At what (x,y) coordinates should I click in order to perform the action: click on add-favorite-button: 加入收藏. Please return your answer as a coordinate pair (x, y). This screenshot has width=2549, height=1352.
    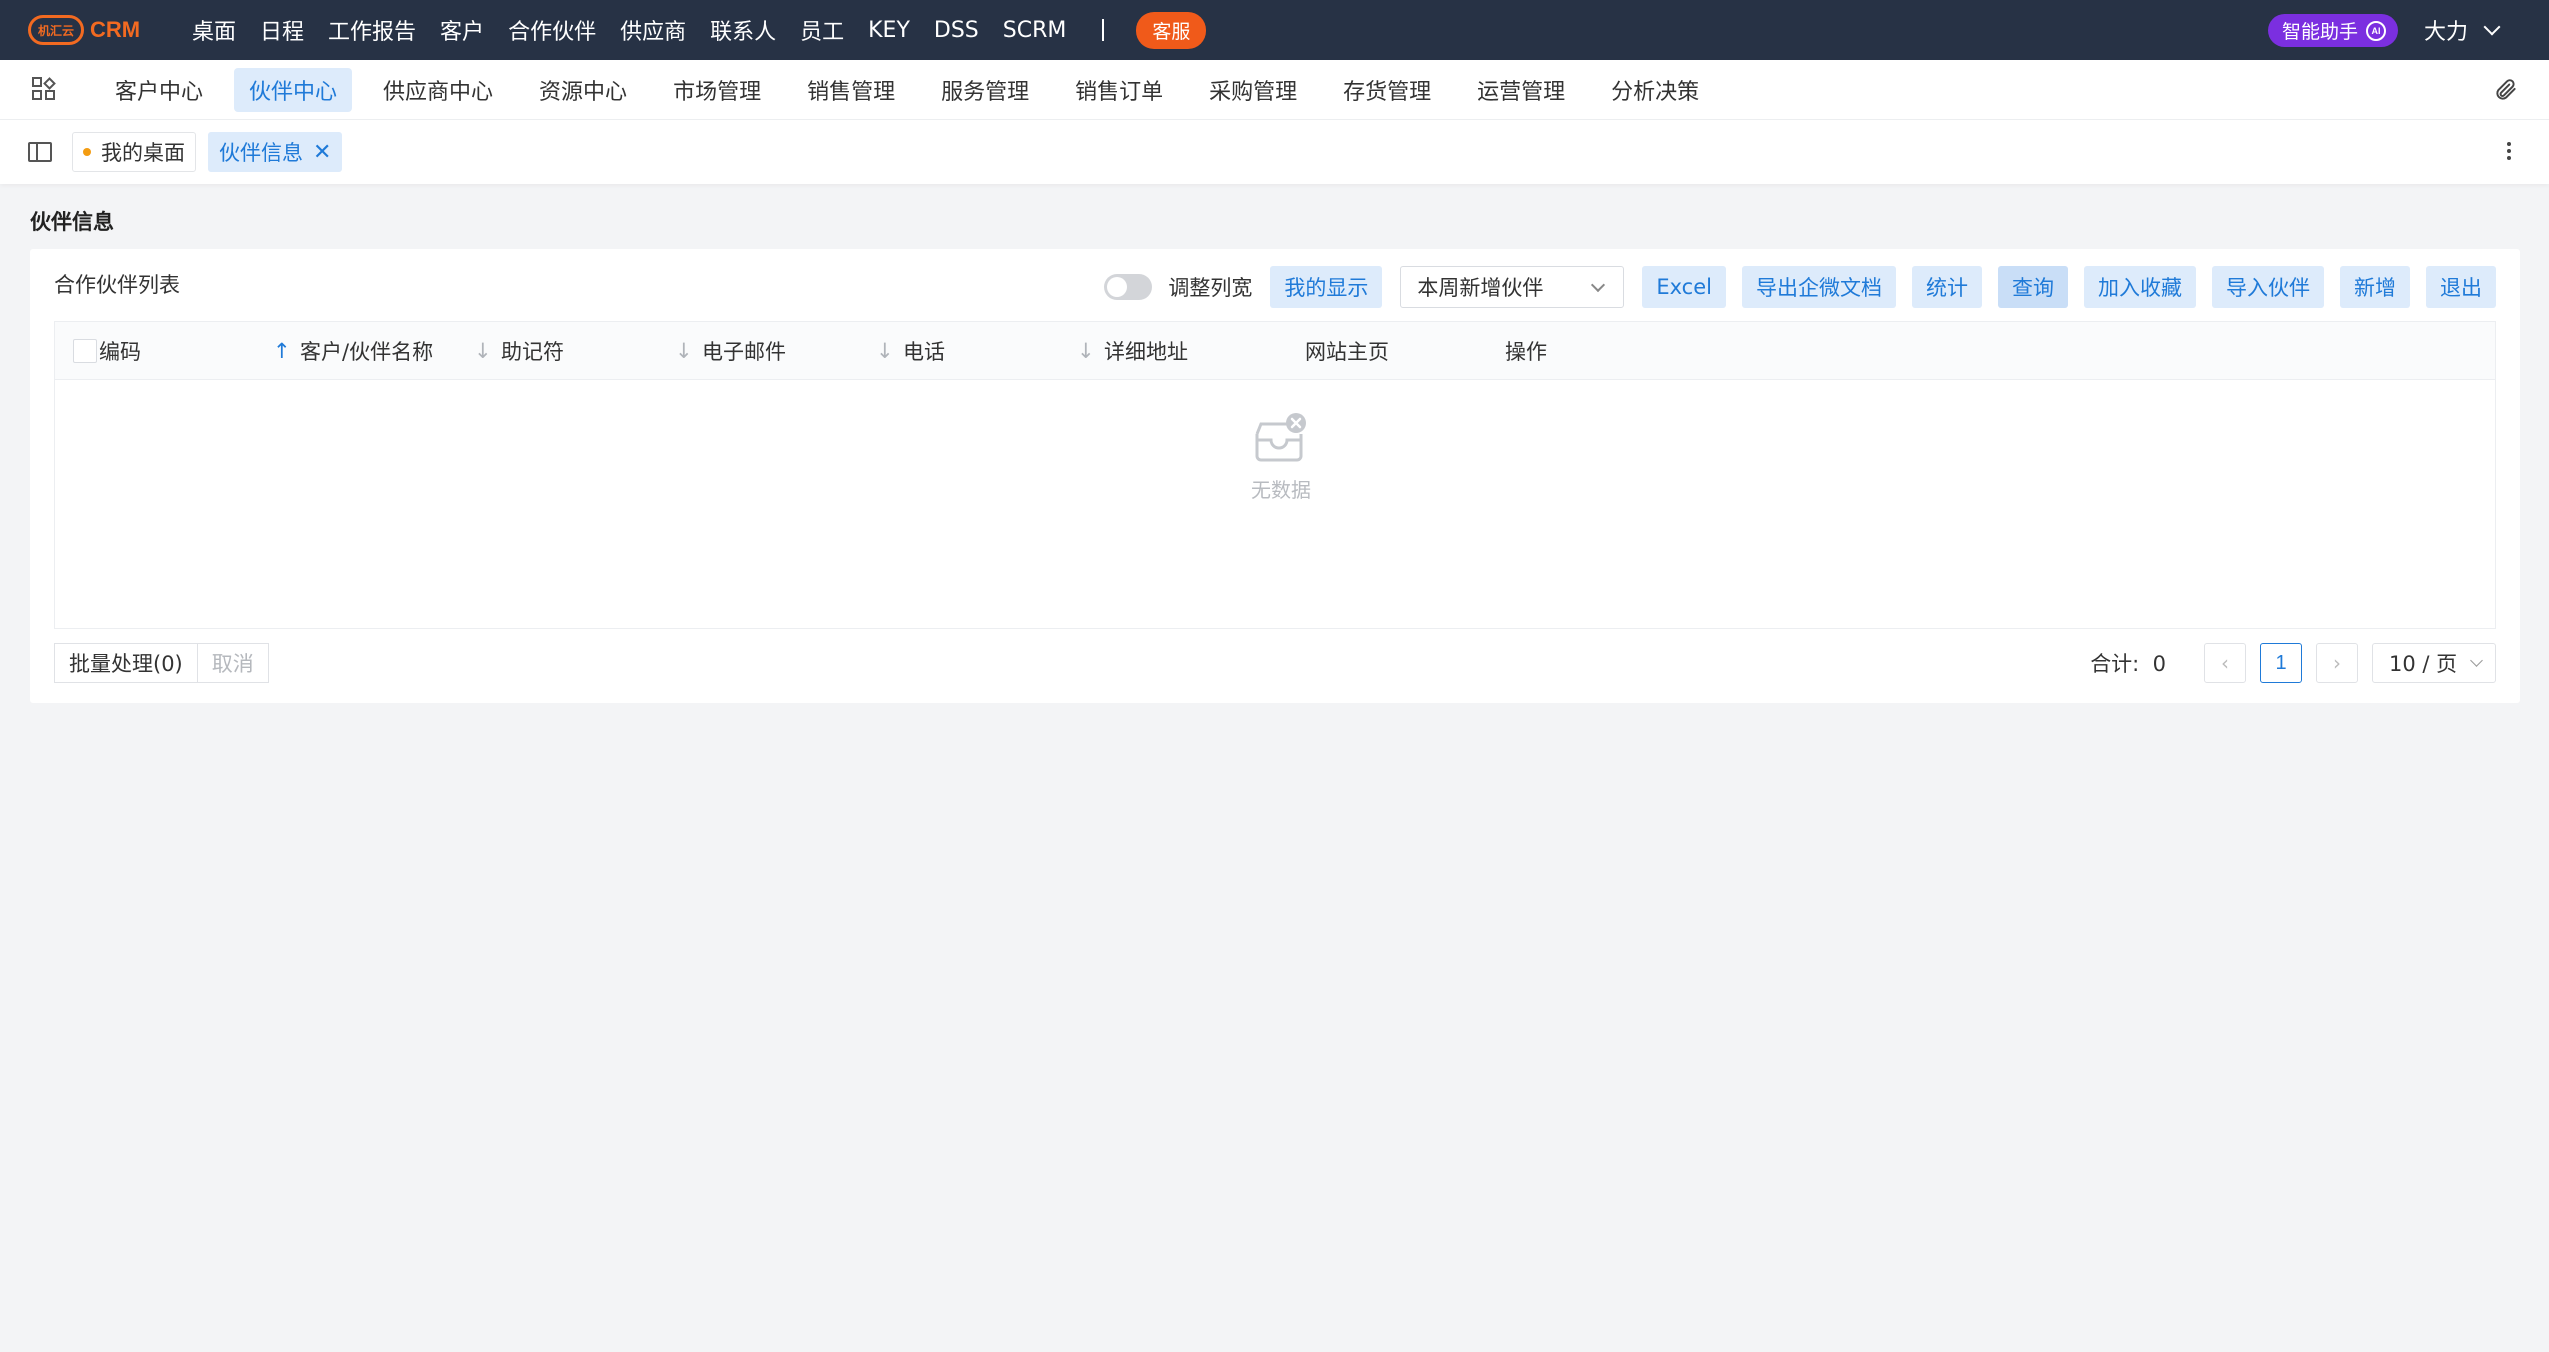
    Looking at the image, I should click on (2140, 287).